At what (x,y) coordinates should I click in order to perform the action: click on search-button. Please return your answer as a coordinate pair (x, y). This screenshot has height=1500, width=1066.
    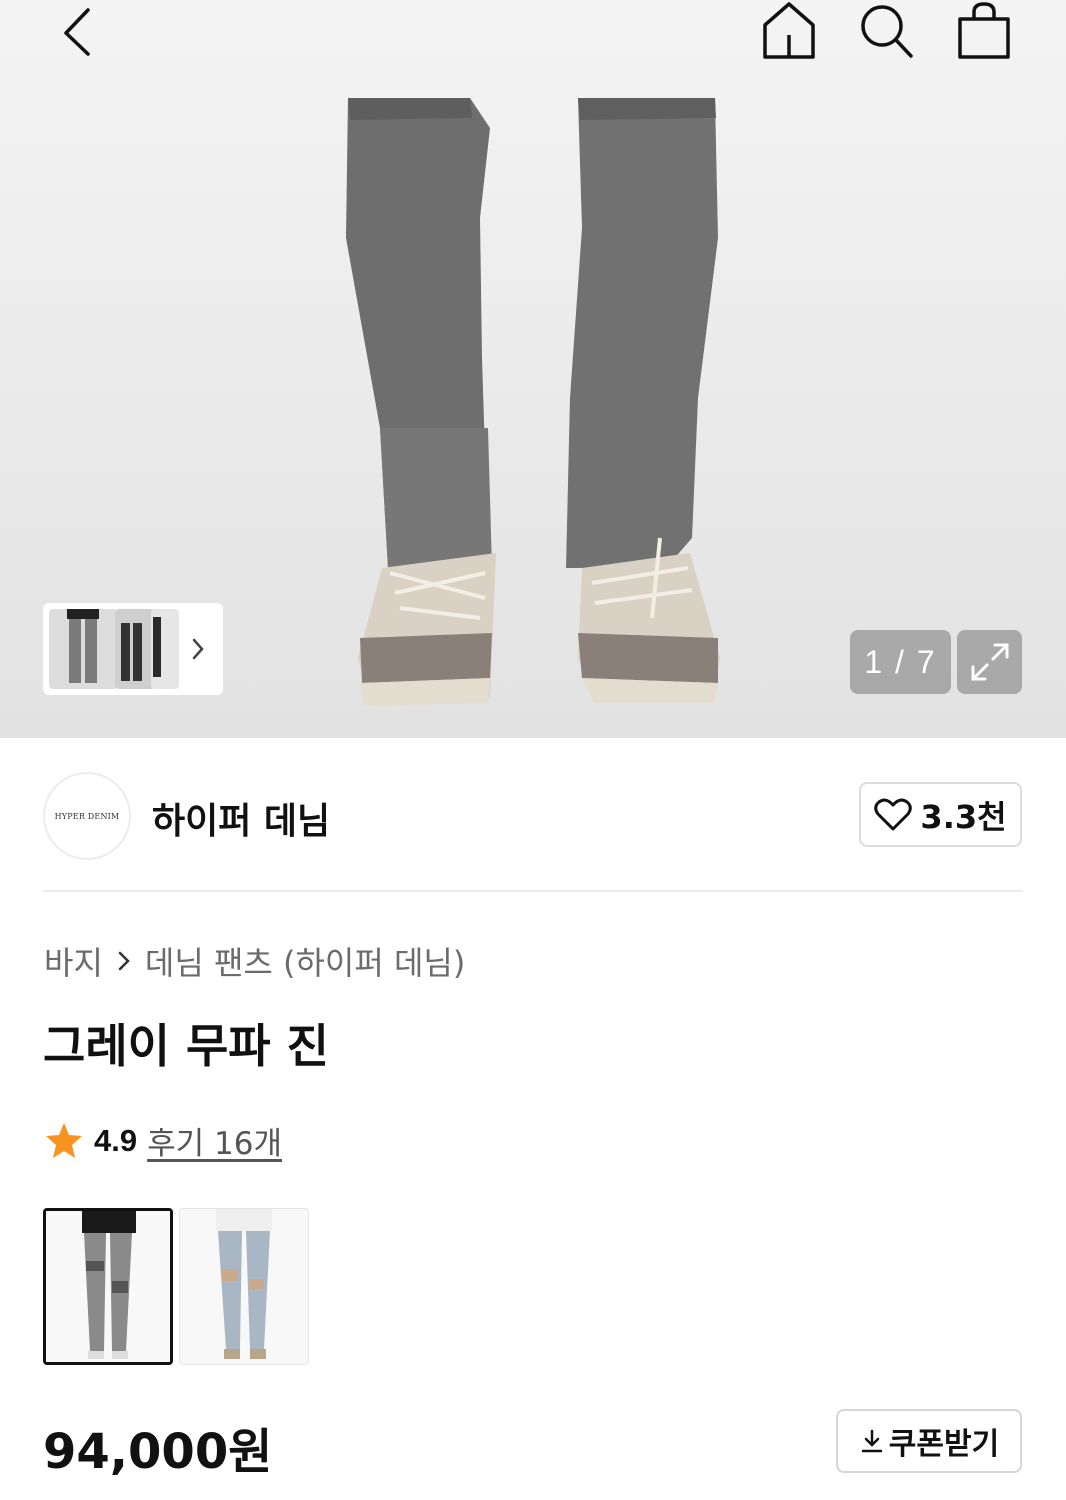
    Looking at the image, I should click on (886, 31).